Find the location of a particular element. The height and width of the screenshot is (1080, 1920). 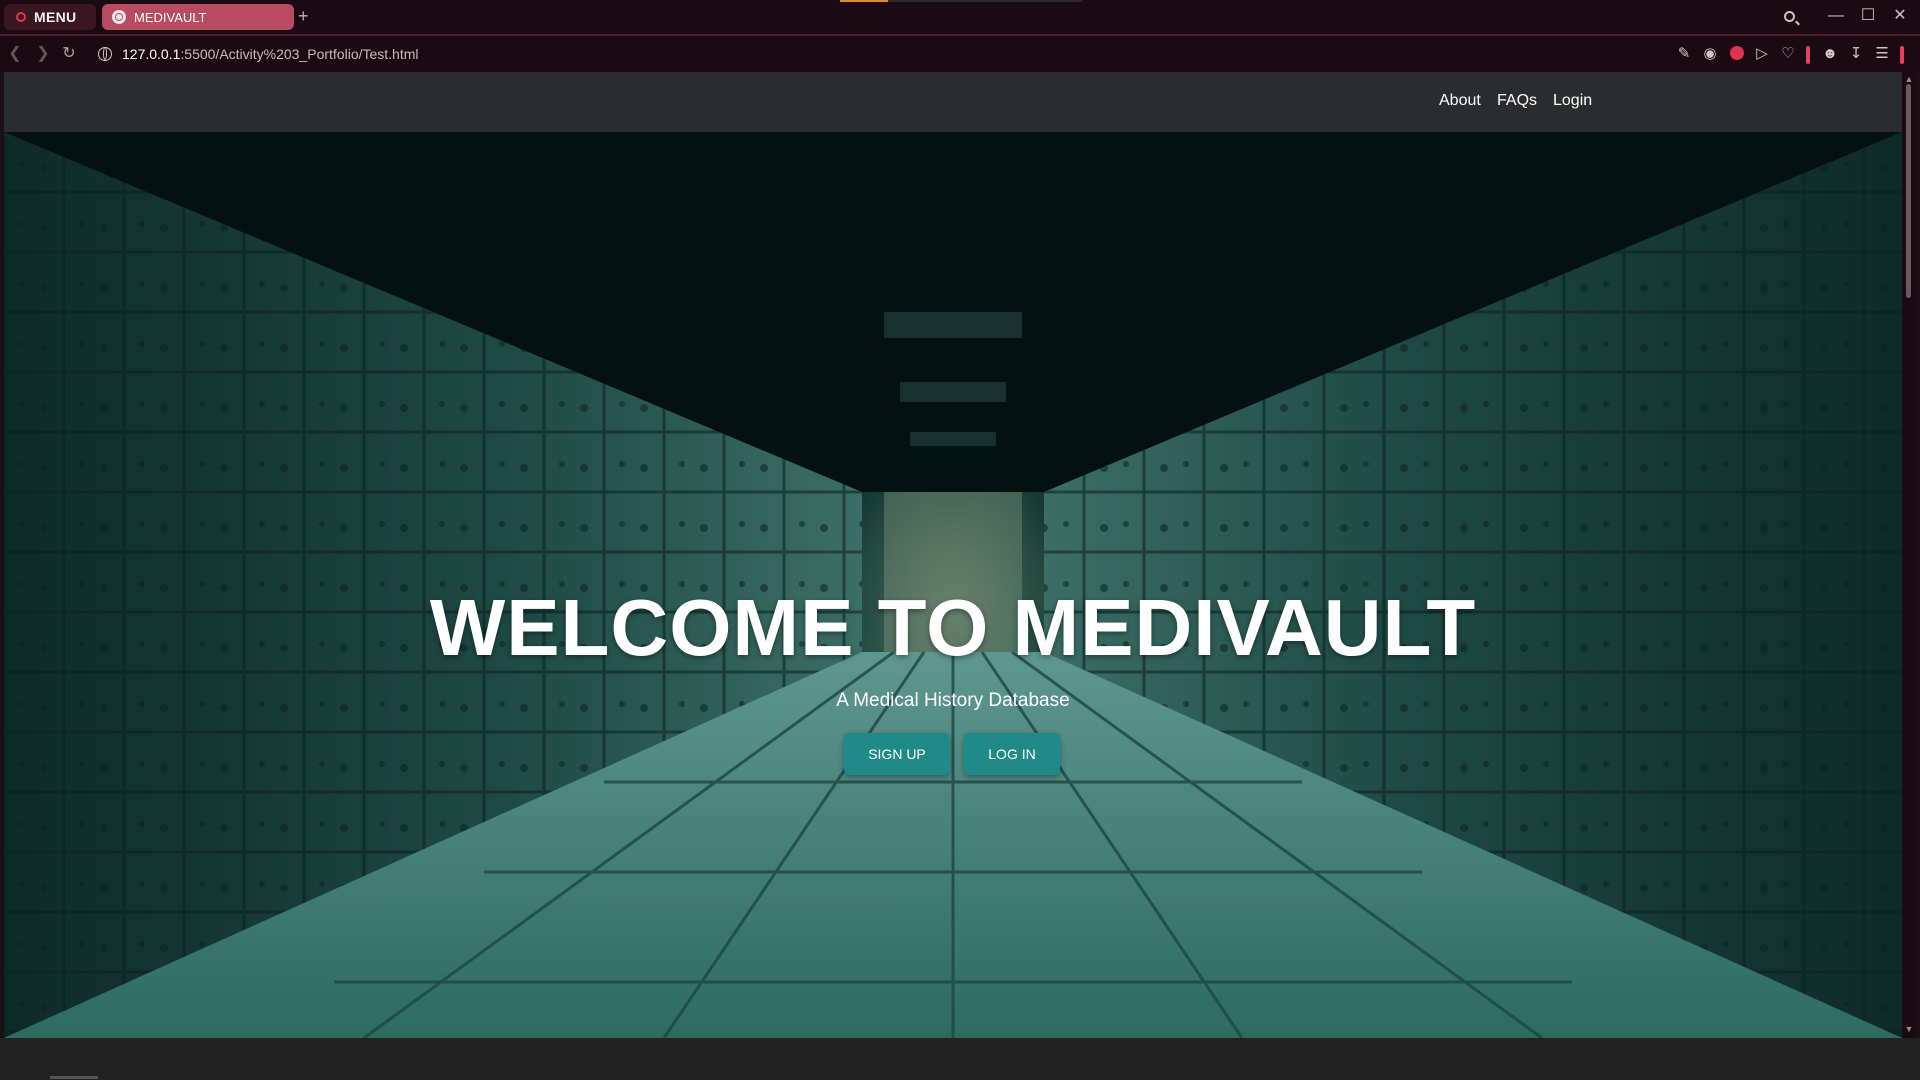

hero-title: WELCOME TO MEDIVAULT is located at coordinates (953, 627).